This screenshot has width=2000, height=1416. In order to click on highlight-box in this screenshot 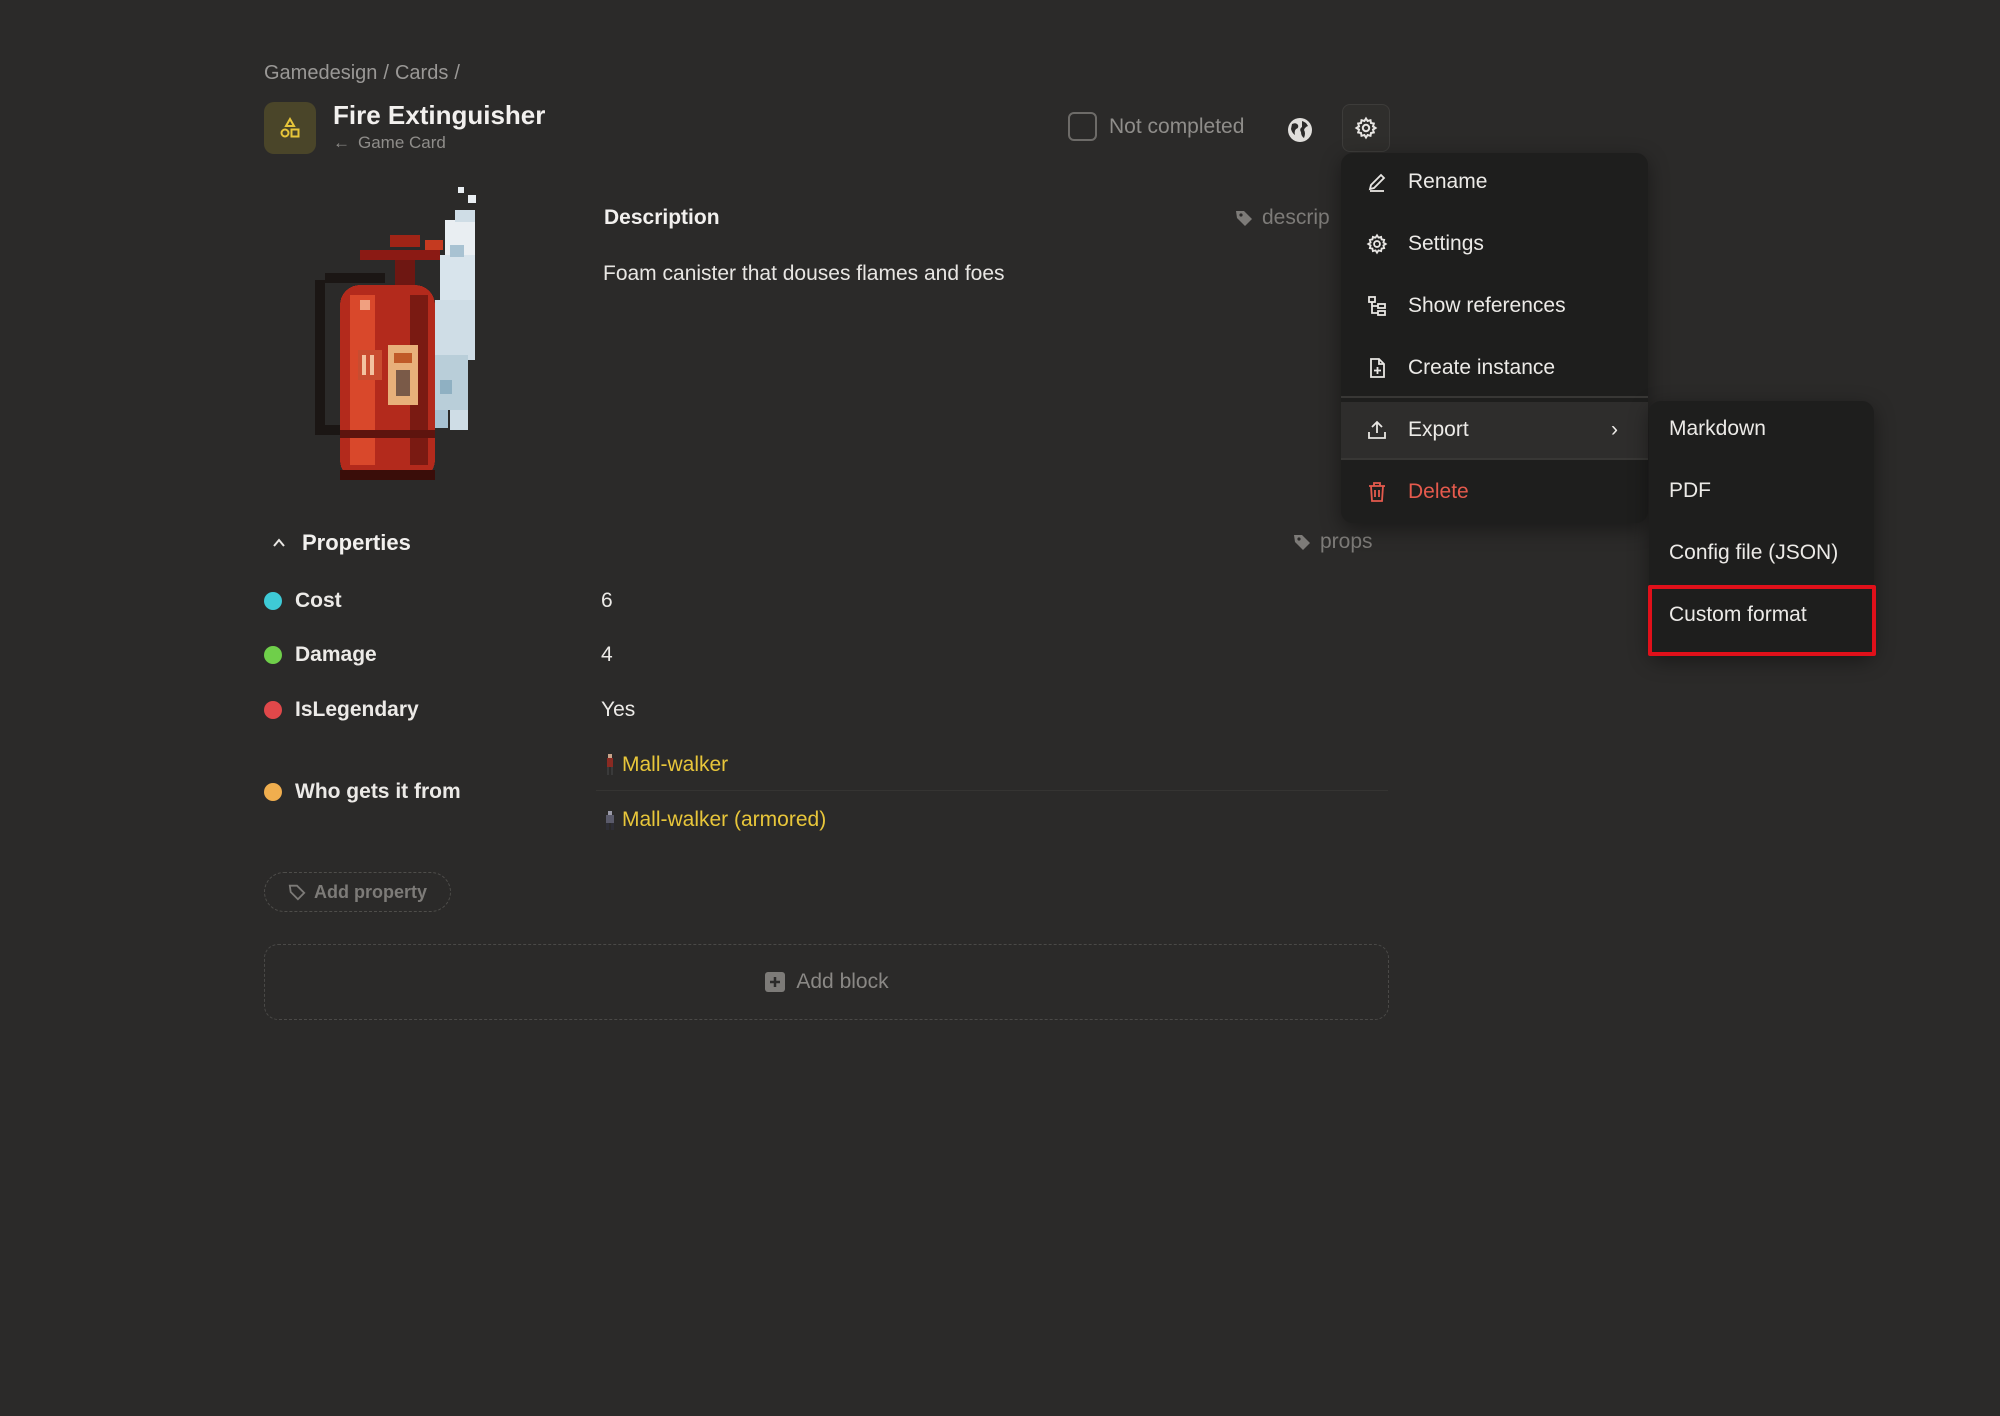, I will do `click(1762, 620)`.